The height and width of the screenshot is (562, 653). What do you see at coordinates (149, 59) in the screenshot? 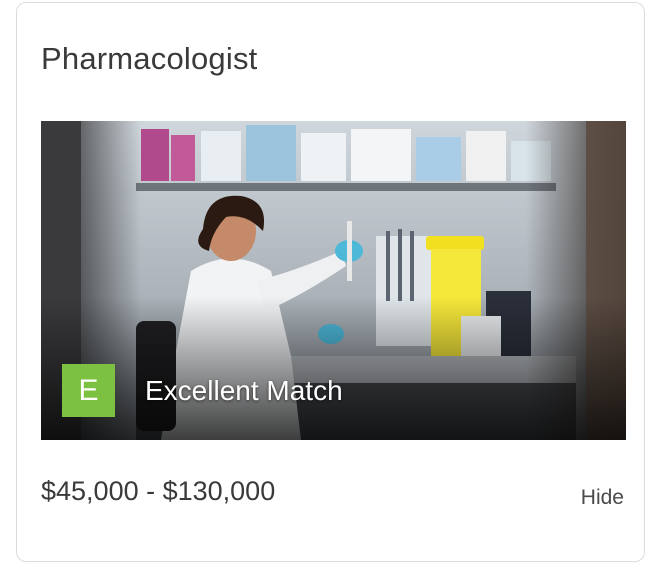
I see `career-title: Pharmacologist` at bounding box center [149, 59].